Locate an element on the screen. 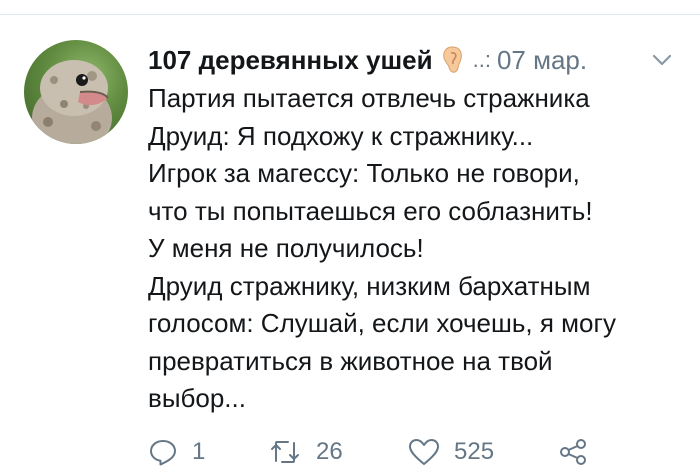 The height and width of the screenshot is (473, 700). tweet-line: превратиться в животное на твой is located at coordinates (350, 360).